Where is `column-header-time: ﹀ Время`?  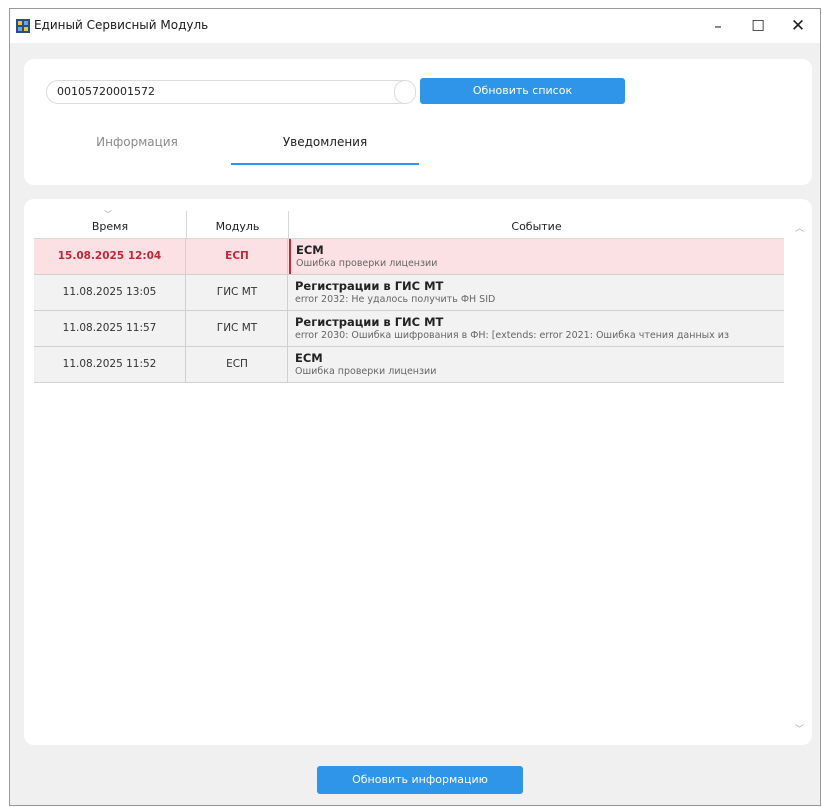
column-header-time: ﹀ Время is located at coordinates (110, 224).